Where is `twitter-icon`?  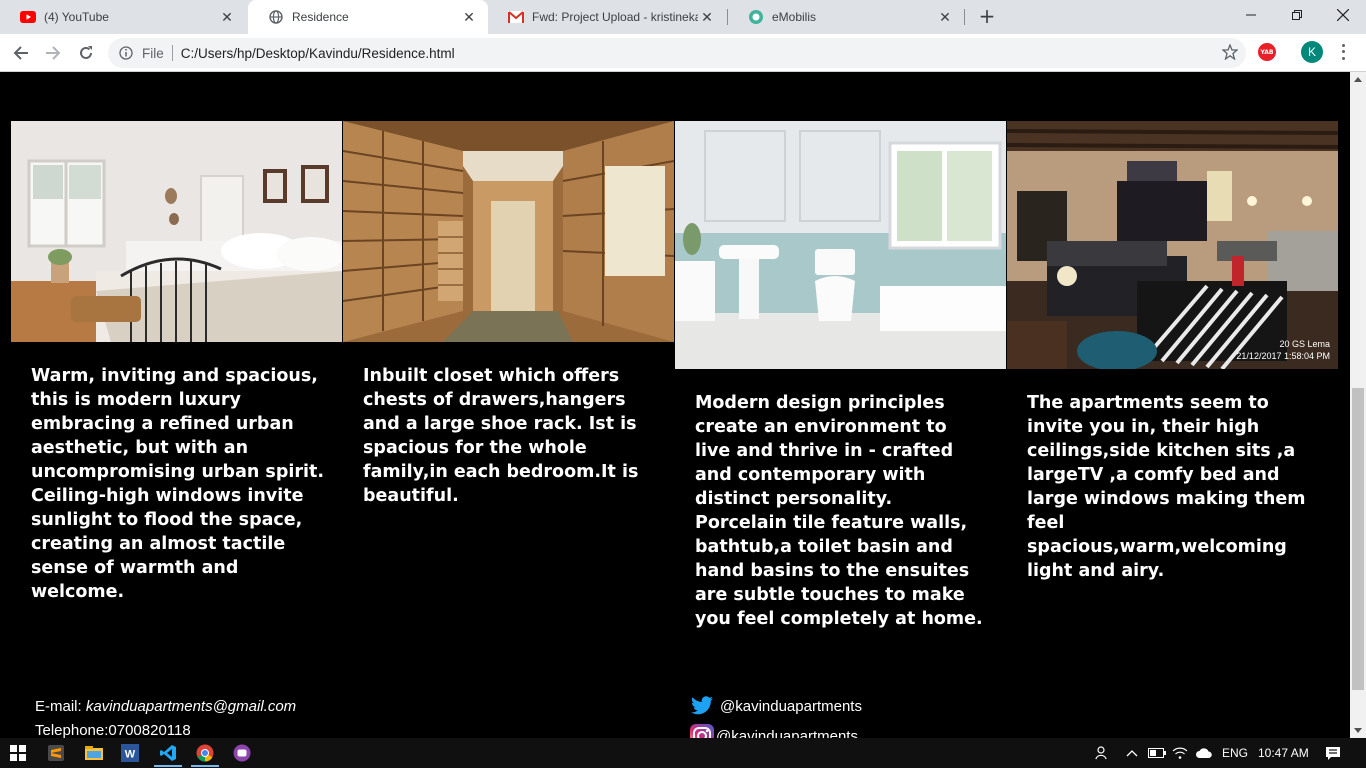 twitter-icon is located at coordinates (702, 706).